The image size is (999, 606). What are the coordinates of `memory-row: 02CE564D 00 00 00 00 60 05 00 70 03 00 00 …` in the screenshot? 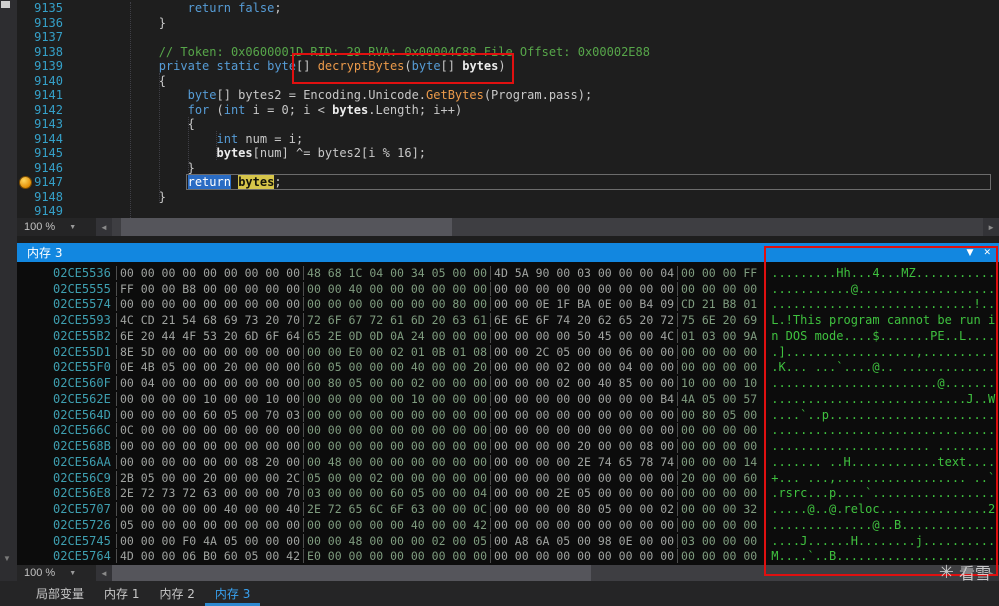 It's located at (526, 415).